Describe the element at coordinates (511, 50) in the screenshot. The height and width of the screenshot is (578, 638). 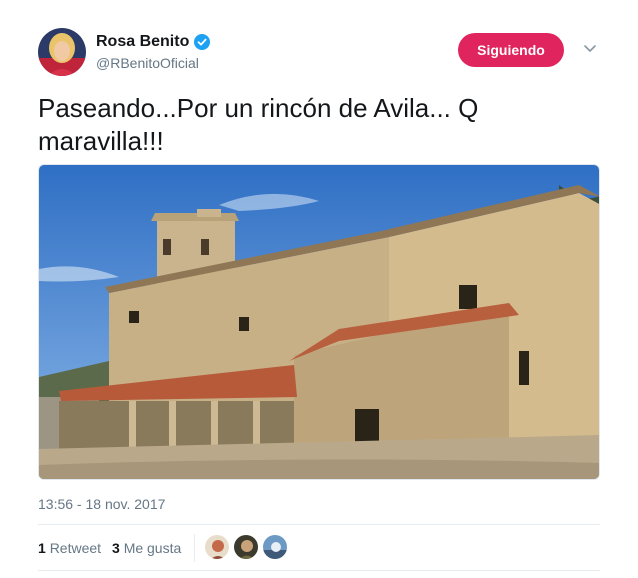
I see `following-button: Siguiendo` at that location.